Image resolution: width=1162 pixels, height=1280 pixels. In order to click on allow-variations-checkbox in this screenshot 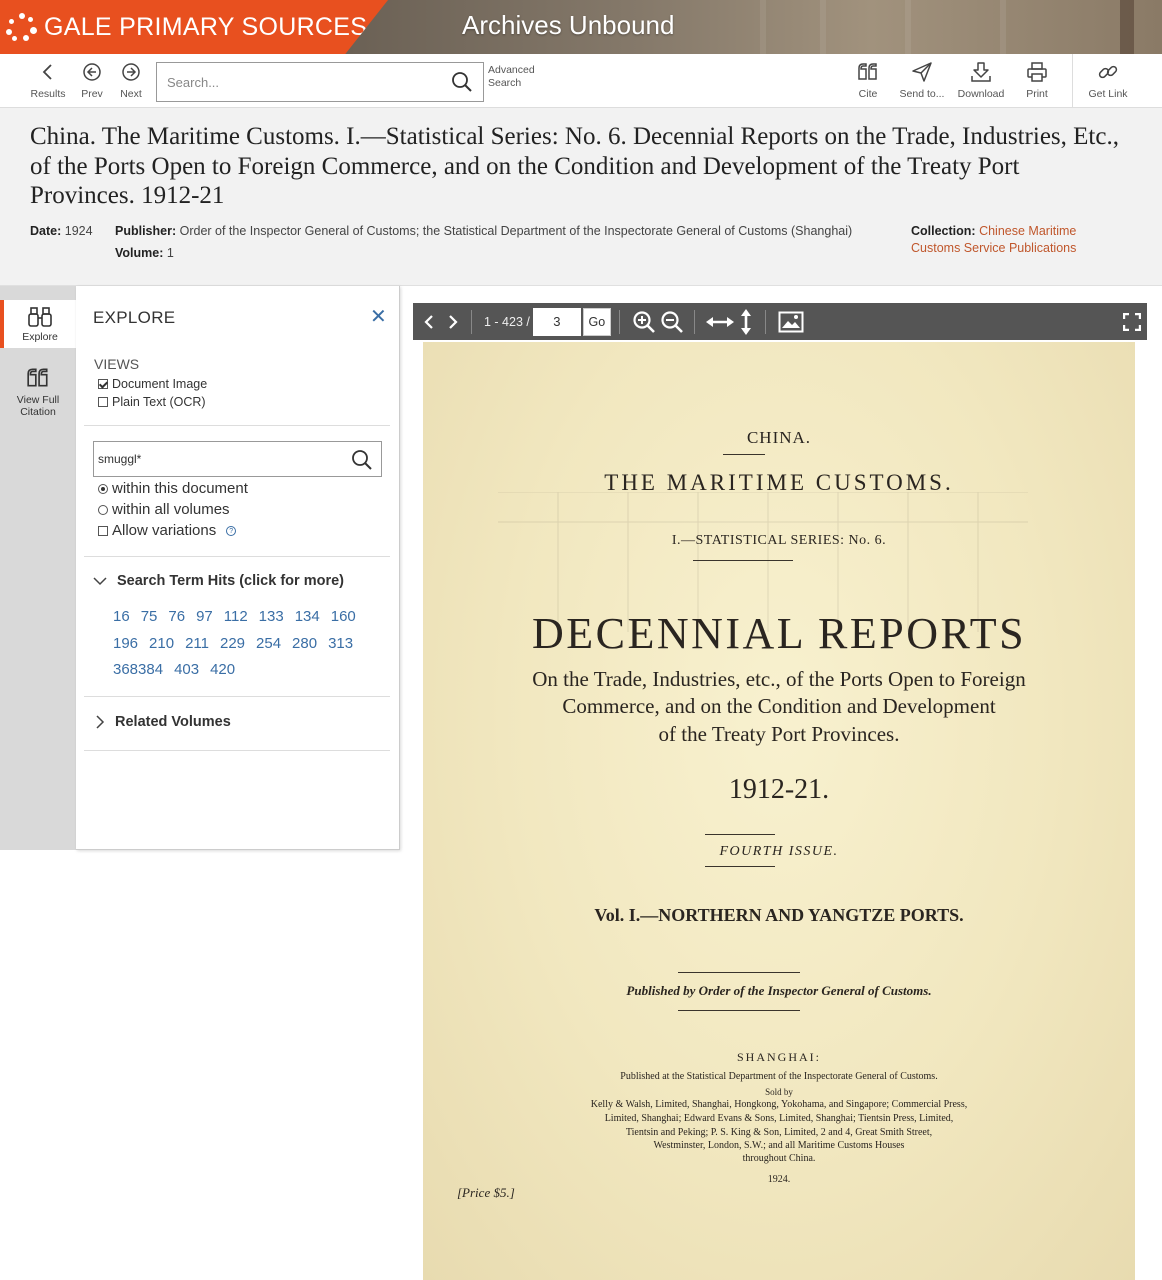, I will do `click(103, 530)`.